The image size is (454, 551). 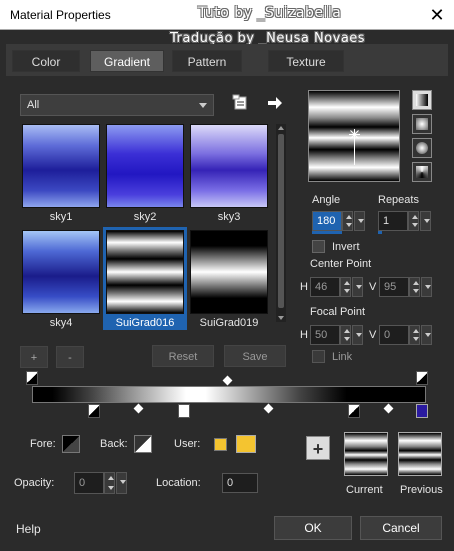 I want to click on center-v-input: 95, so click(x=394, y=287).